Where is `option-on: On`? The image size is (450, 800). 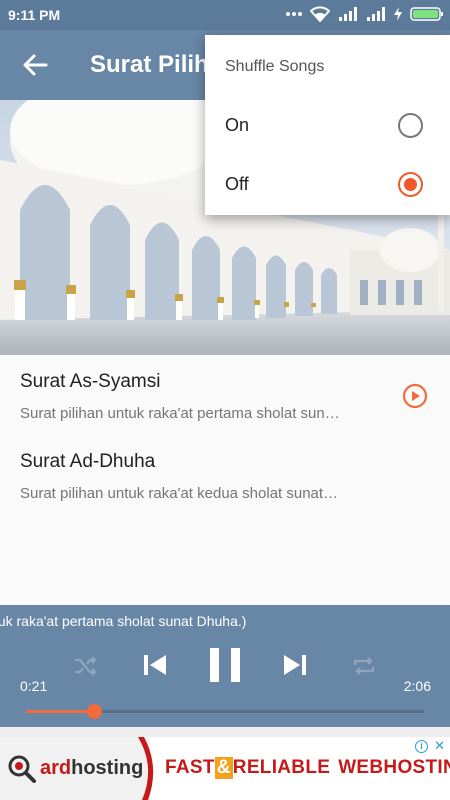
option-on: On is located at coordinates (327, 126).